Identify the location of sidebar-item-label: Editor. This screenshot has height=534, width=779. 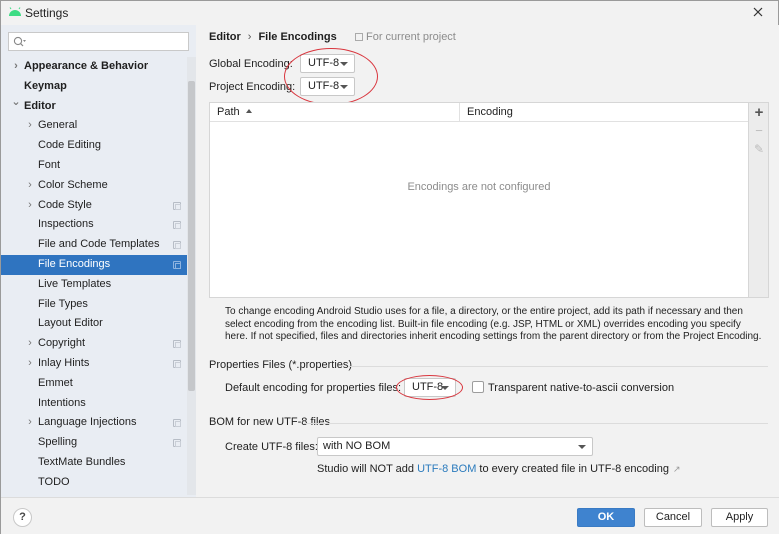
(40, 105).